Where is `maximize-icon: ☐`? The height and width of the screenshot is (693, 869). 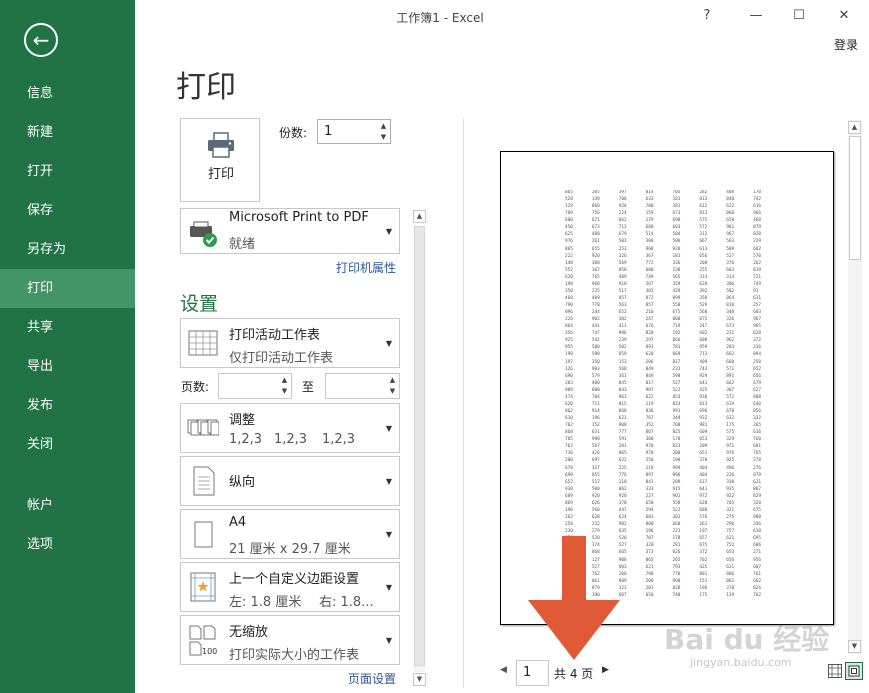 maximize-icon: ☐ is located at coordinates (799, 16).